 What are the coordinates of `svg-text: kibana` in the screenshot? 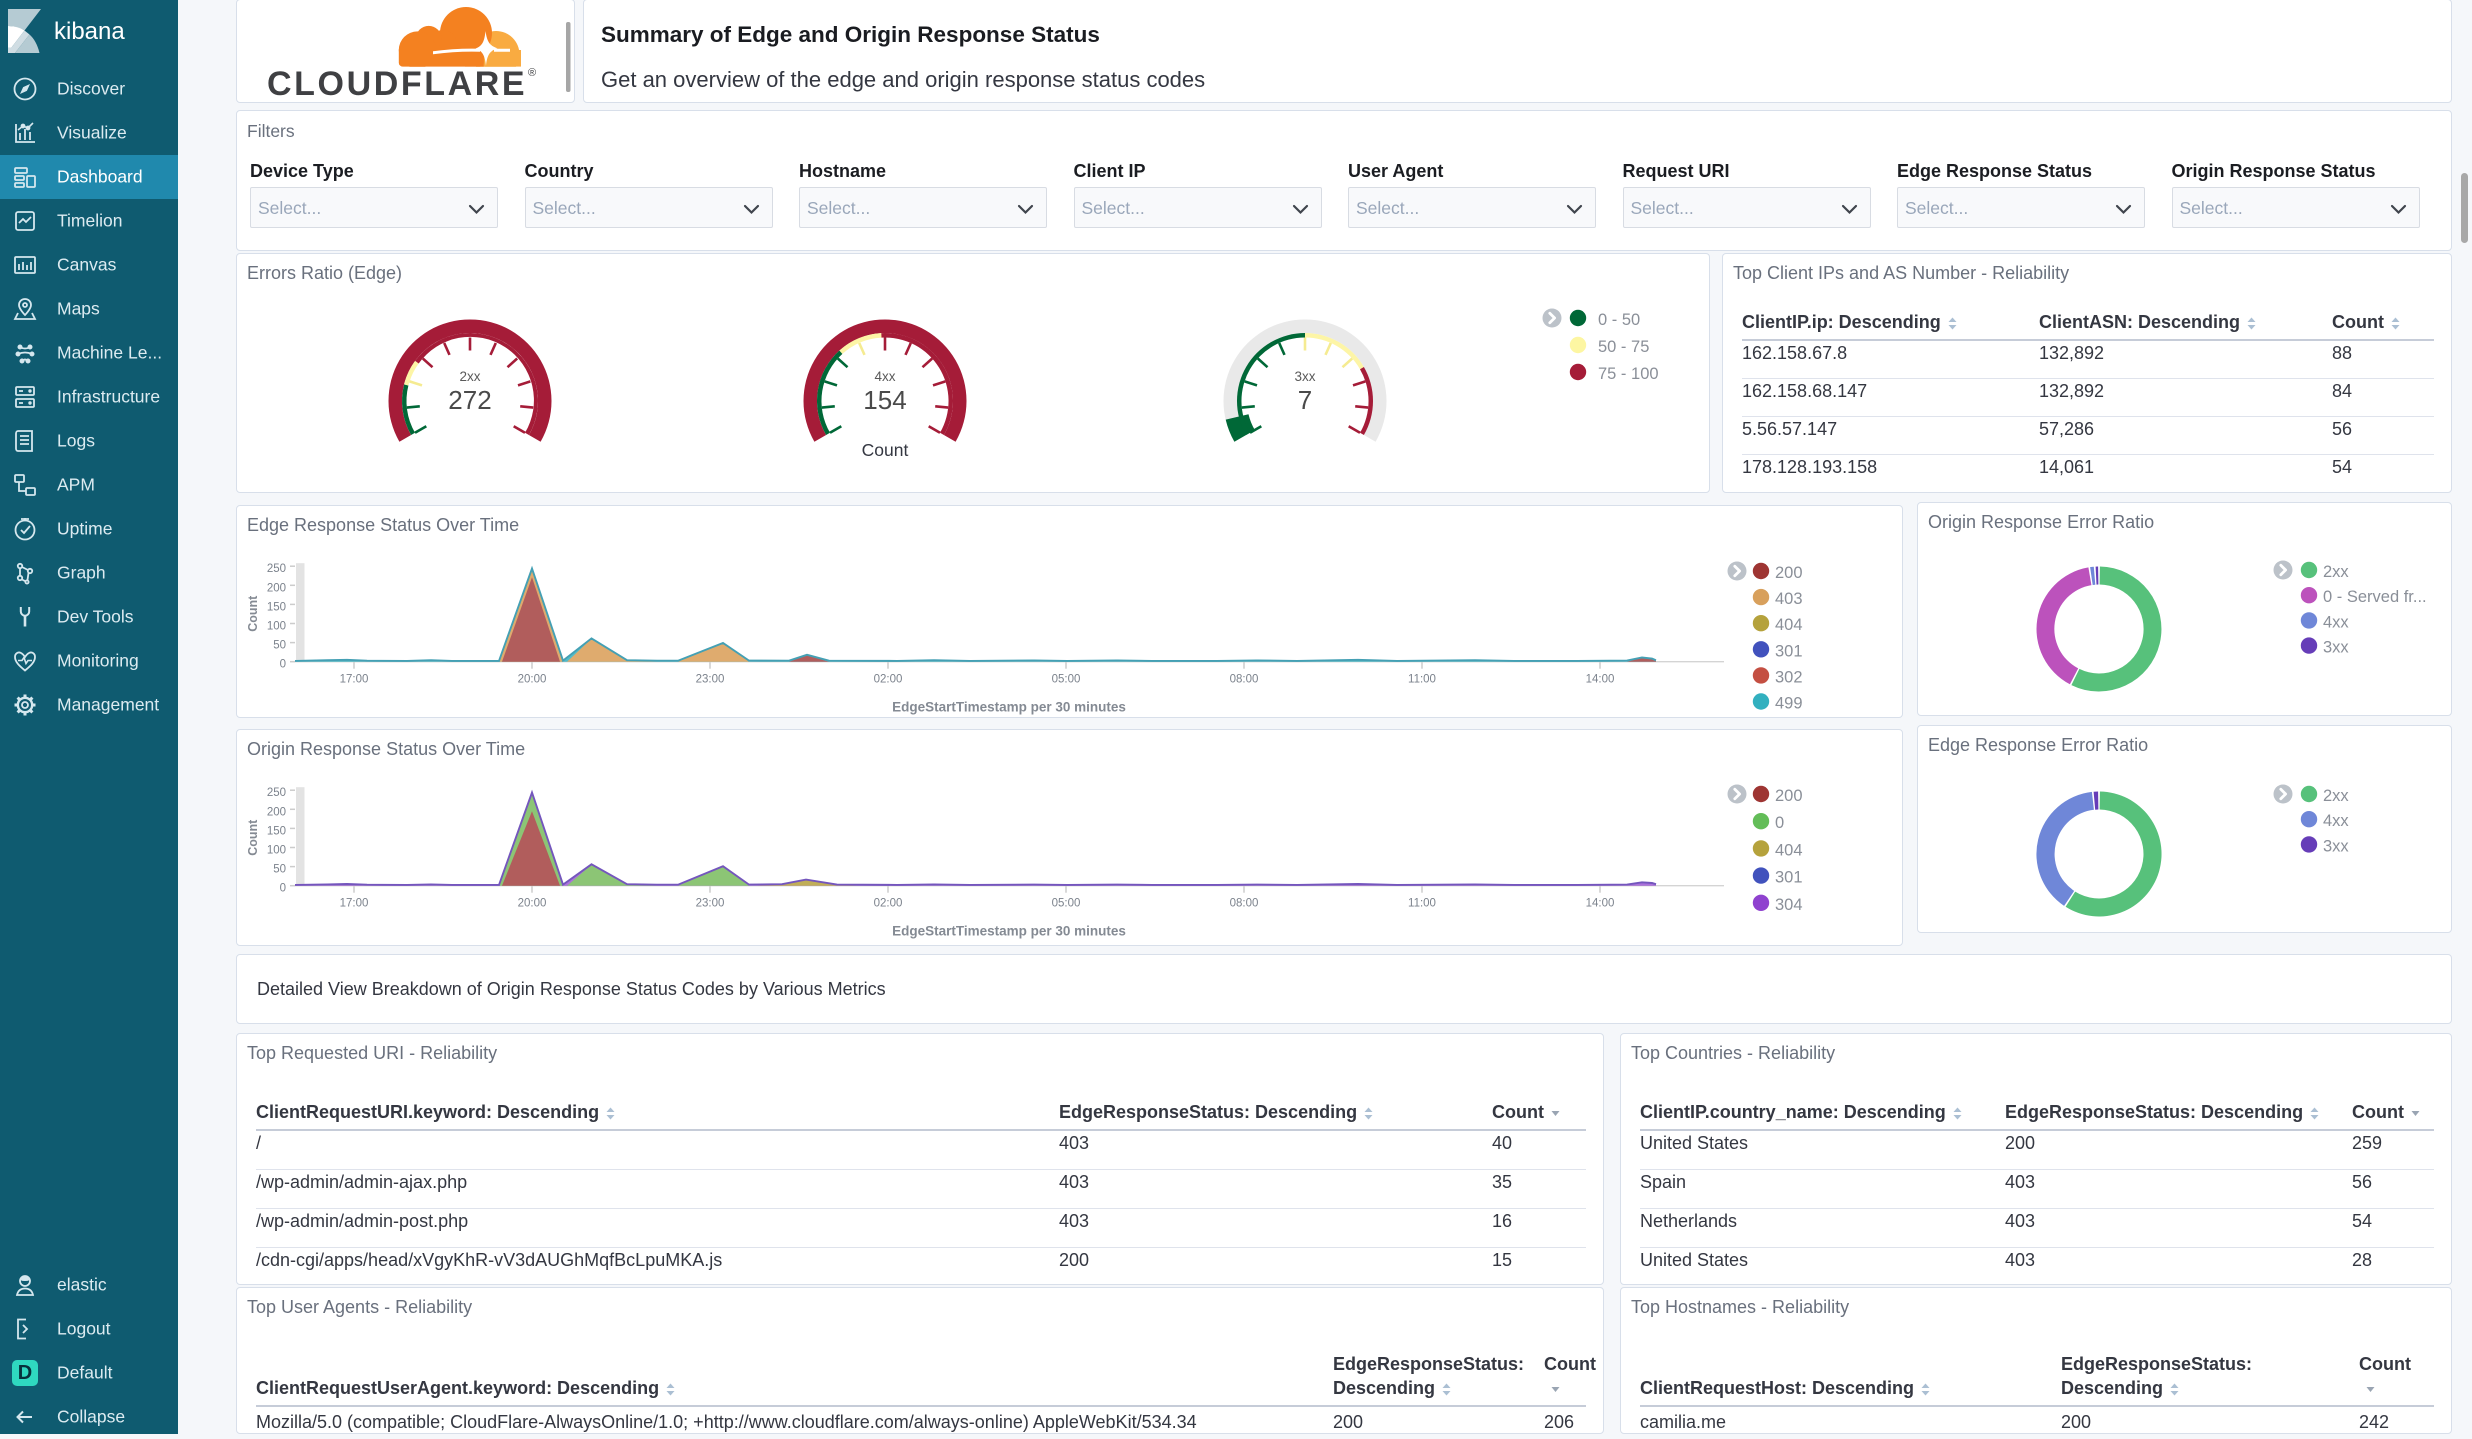 It's located at (89, 31).